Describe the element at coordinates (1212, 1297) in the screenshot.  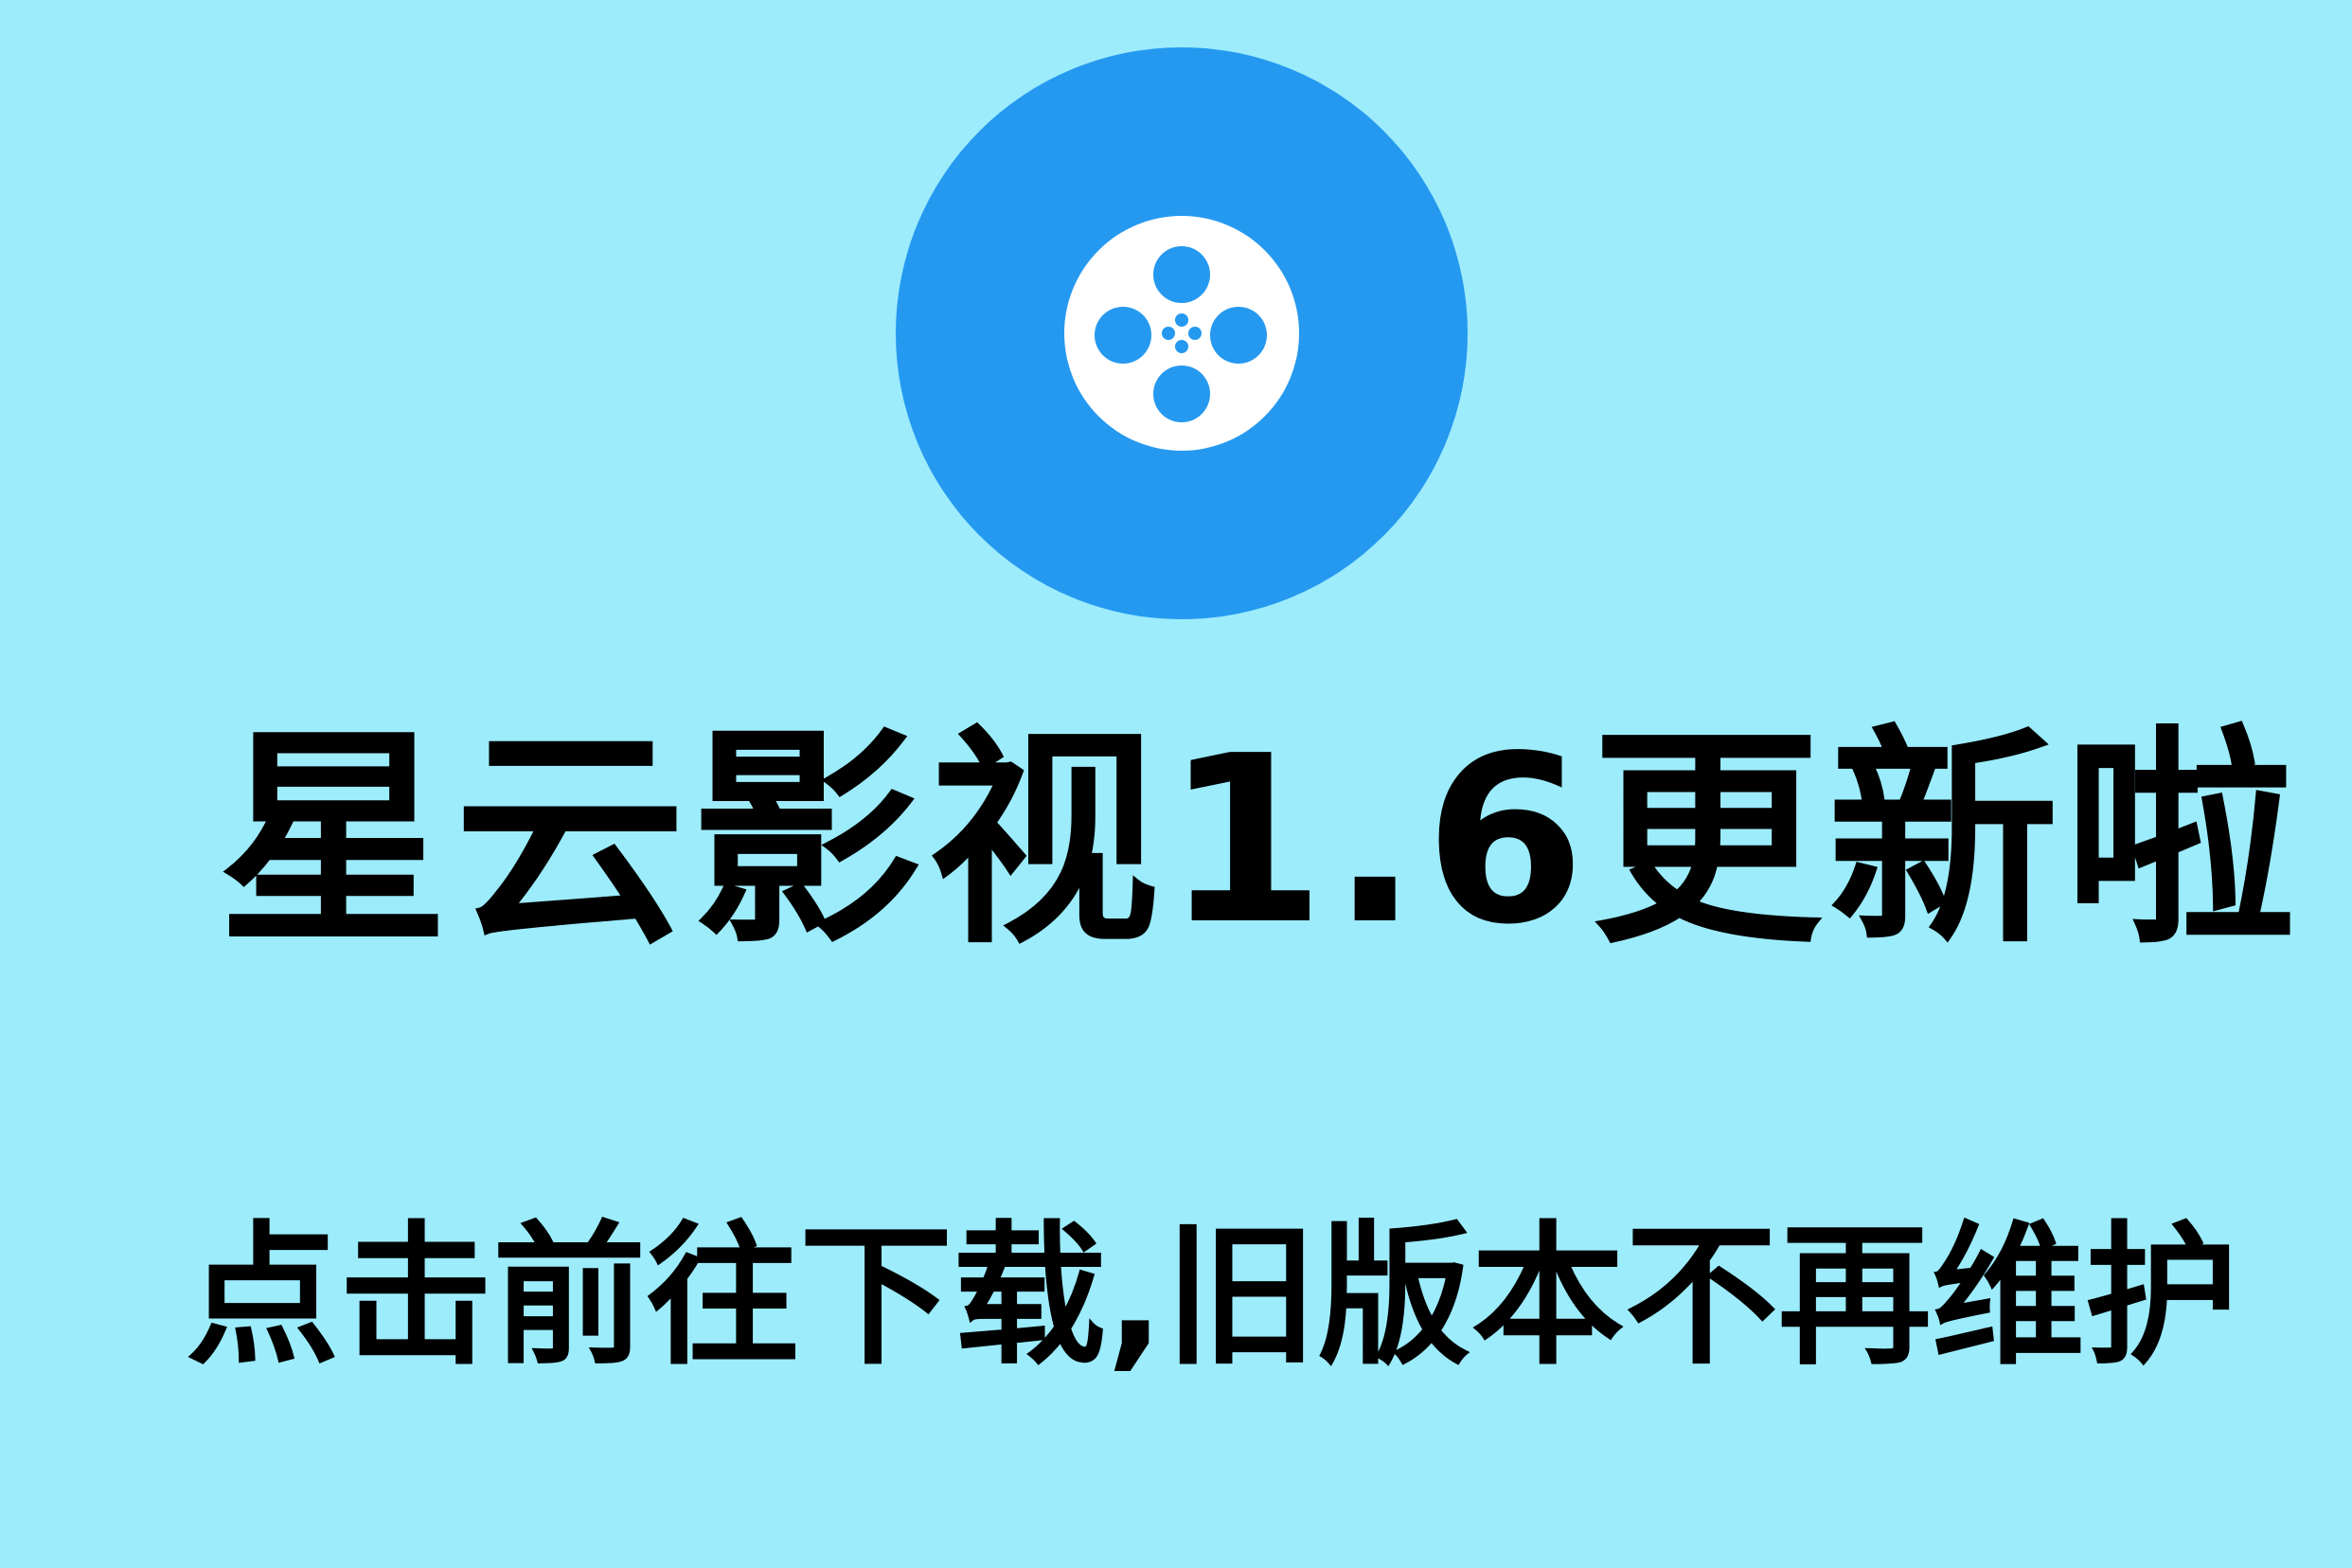
I see `download-link: 点击前往下载,旧版本不再维护` at that location.